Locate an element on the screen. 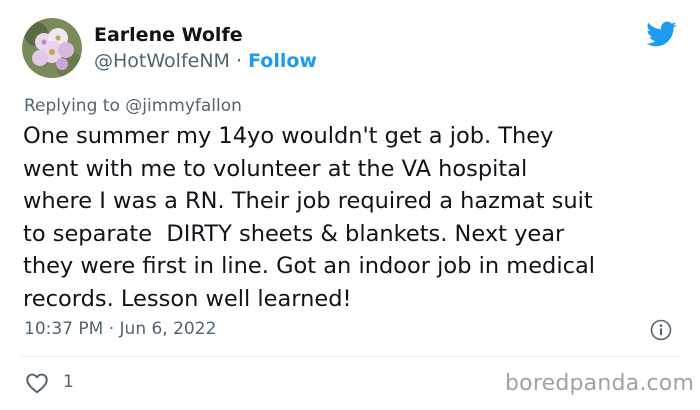 This screenshot has width=700, height=410. follow-button: Follow is located at coordinates (282, 61).